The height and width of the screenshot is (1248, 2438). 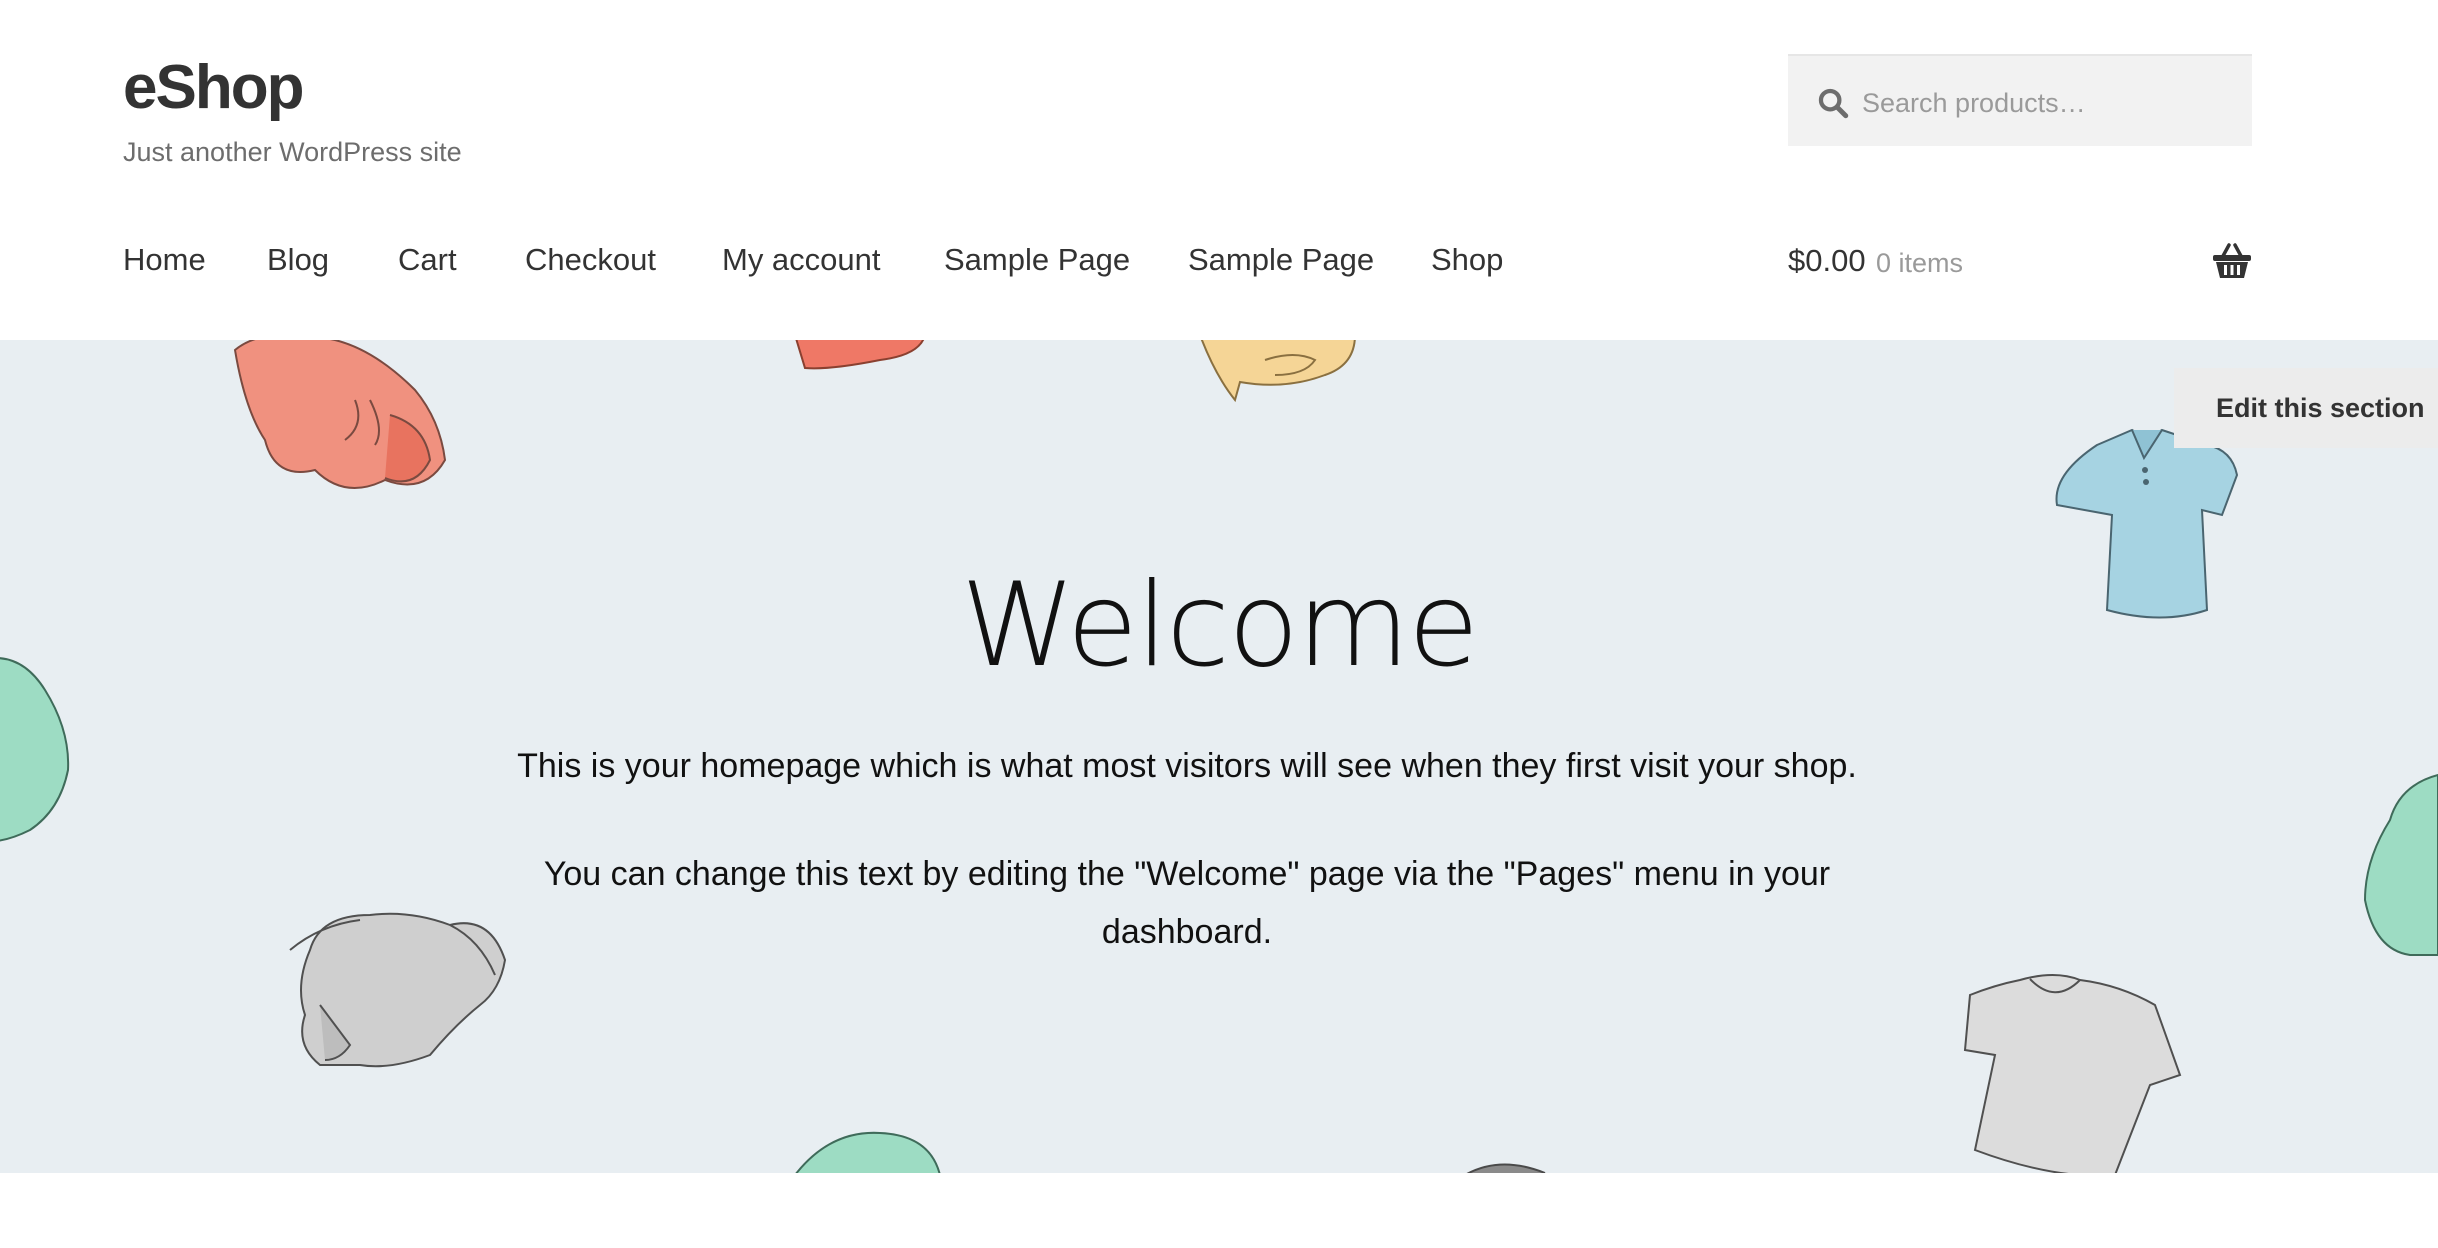 What do you see at coordinates (1919, 263) in the screenshot?
I see `cart-item-count: 0 items` at bounding box center [1919, 263].